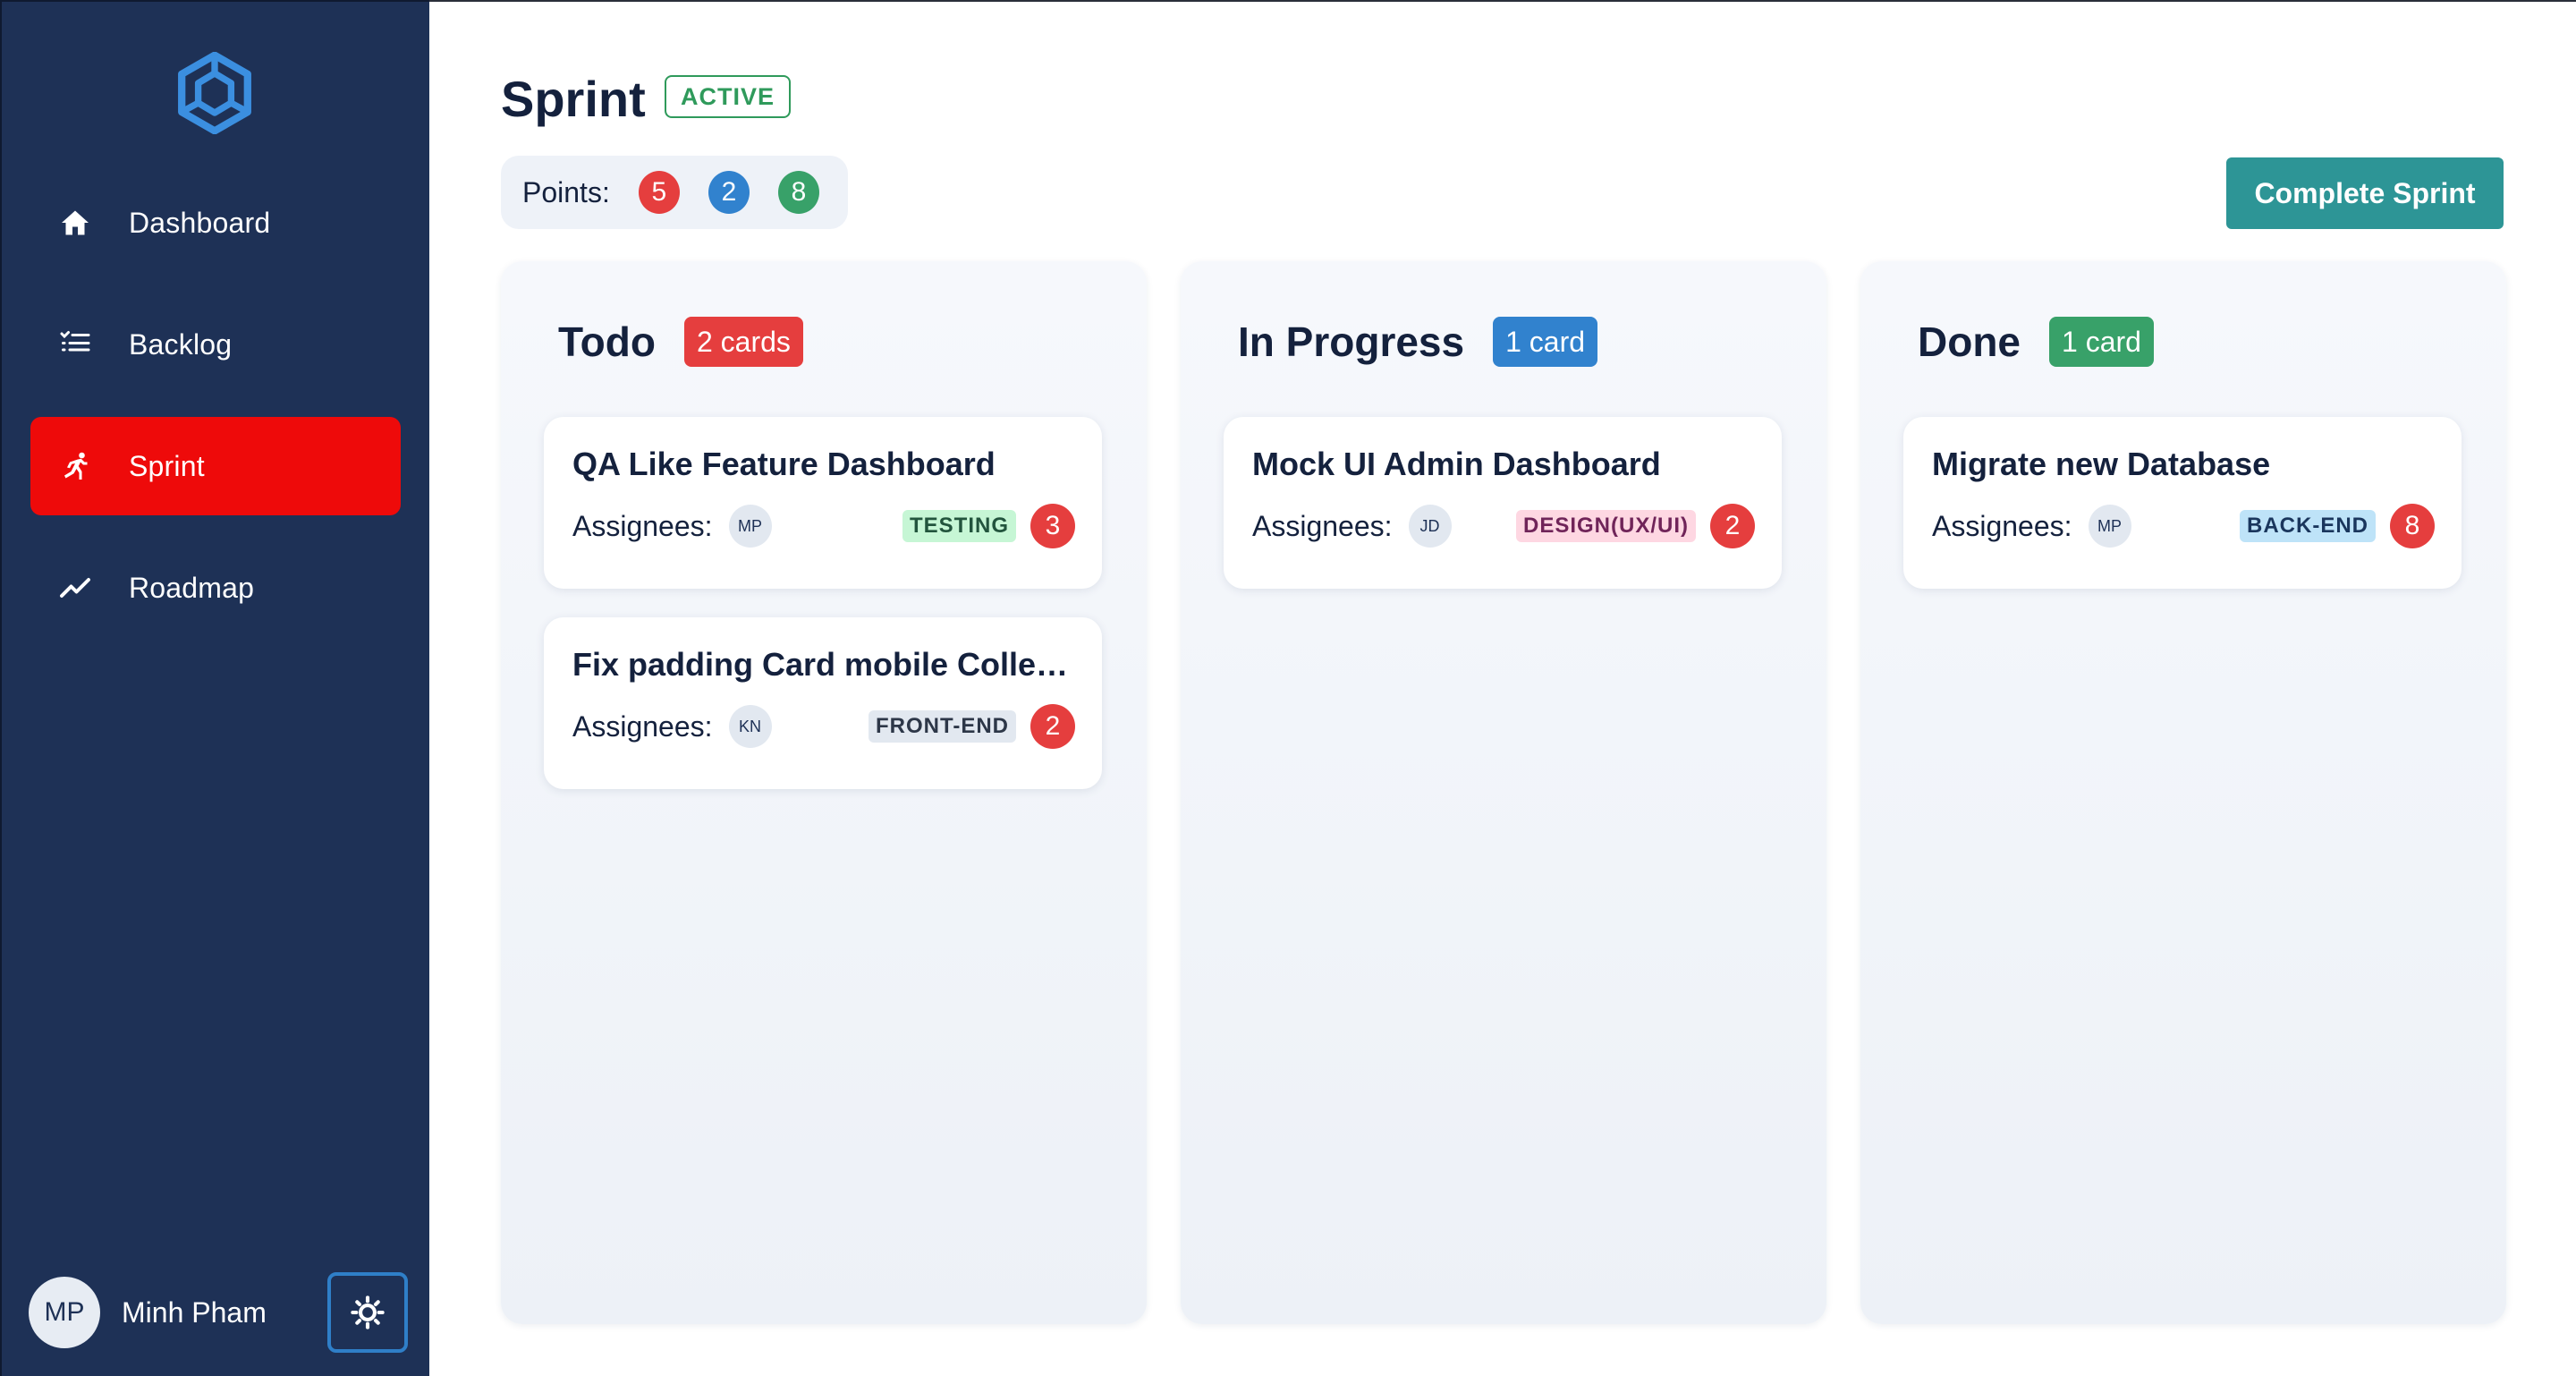 The height and width of the screenshot is (1376, 2576). What do you see at coordinates (2101, 464) in the screenshot?
I see `card-title: Migrate new Database` at bounding box center [2101, 464].